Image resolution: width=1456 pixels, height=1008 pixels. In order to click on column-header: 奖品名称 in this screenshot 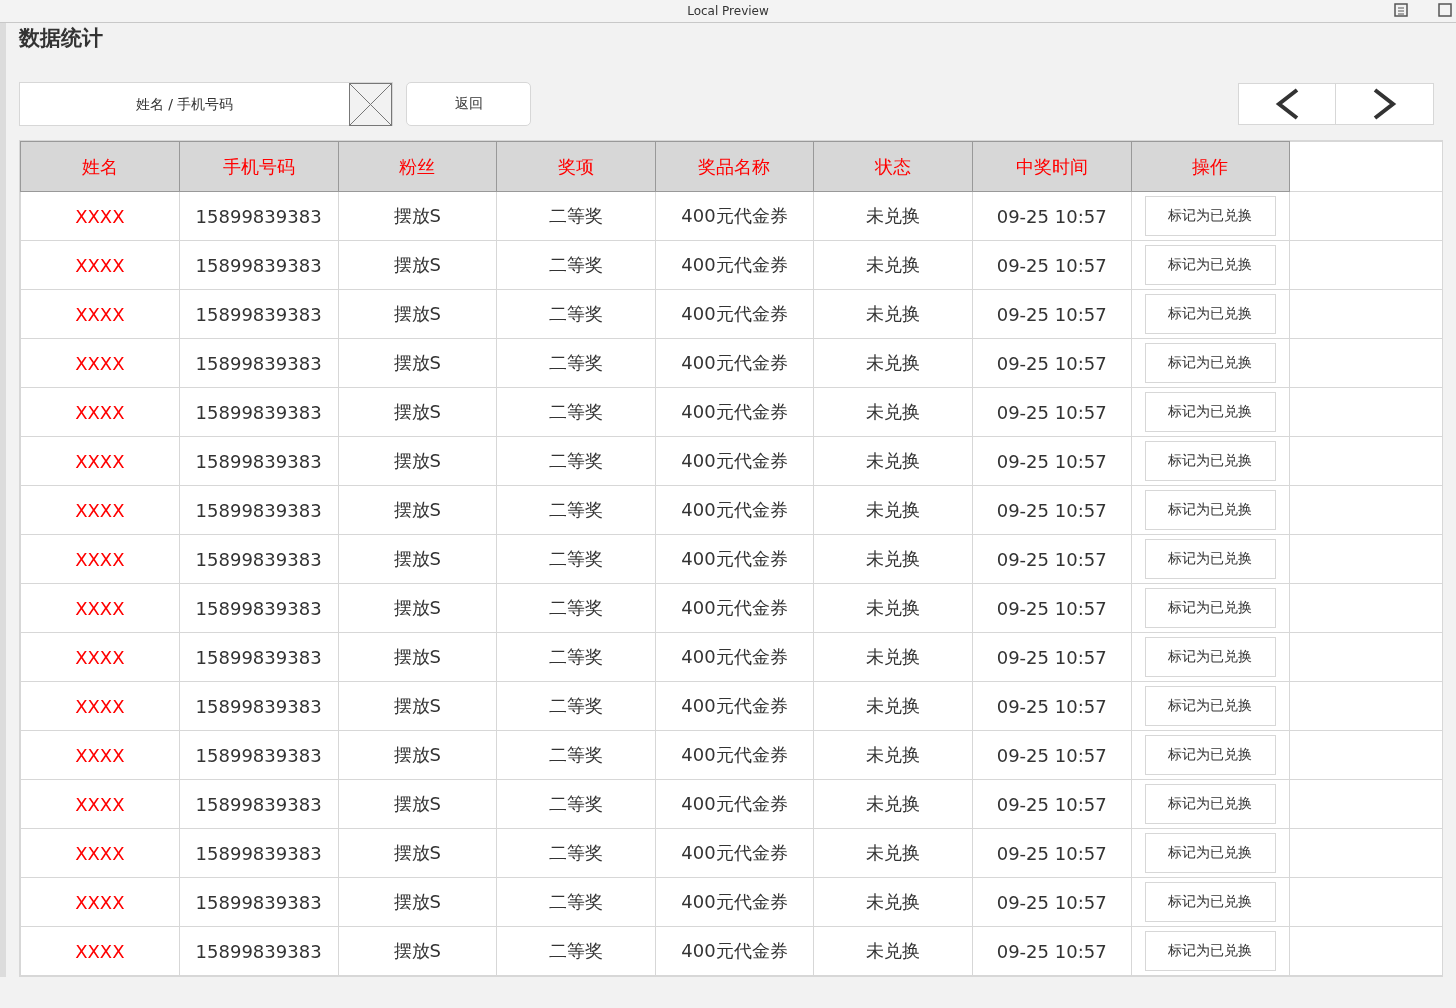, I will do `click(734, 166)`.